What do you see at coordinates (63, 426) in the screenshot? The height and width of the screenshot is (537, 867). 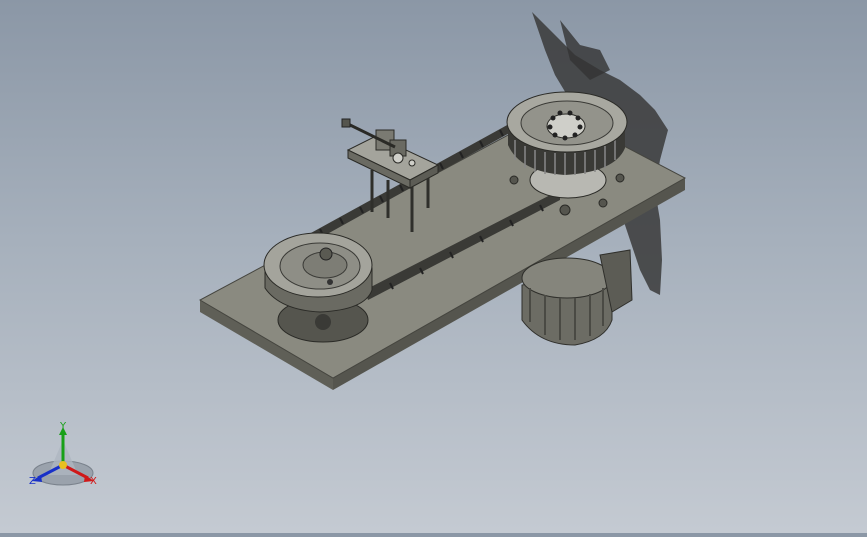 I see `triad-y-label: Y` at bounding box center [63, 426].